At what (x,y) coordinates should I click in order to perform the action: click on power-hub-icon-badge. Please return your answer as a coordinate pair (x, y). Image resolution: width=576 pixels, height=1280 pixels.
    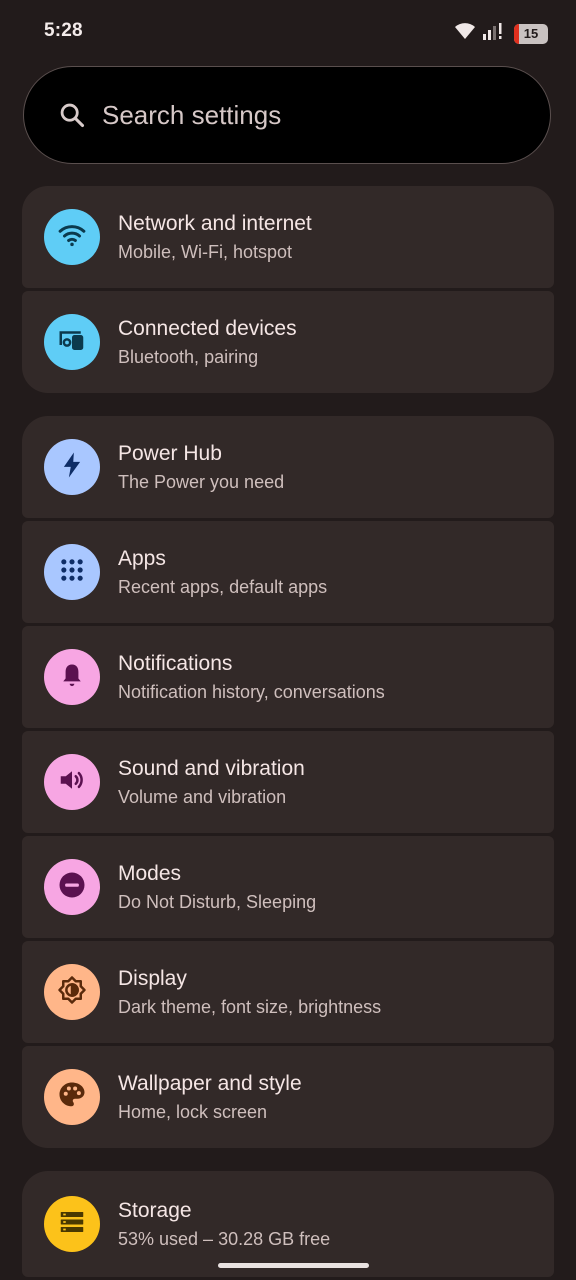
    Looking at the image, I should click on (72, 467).